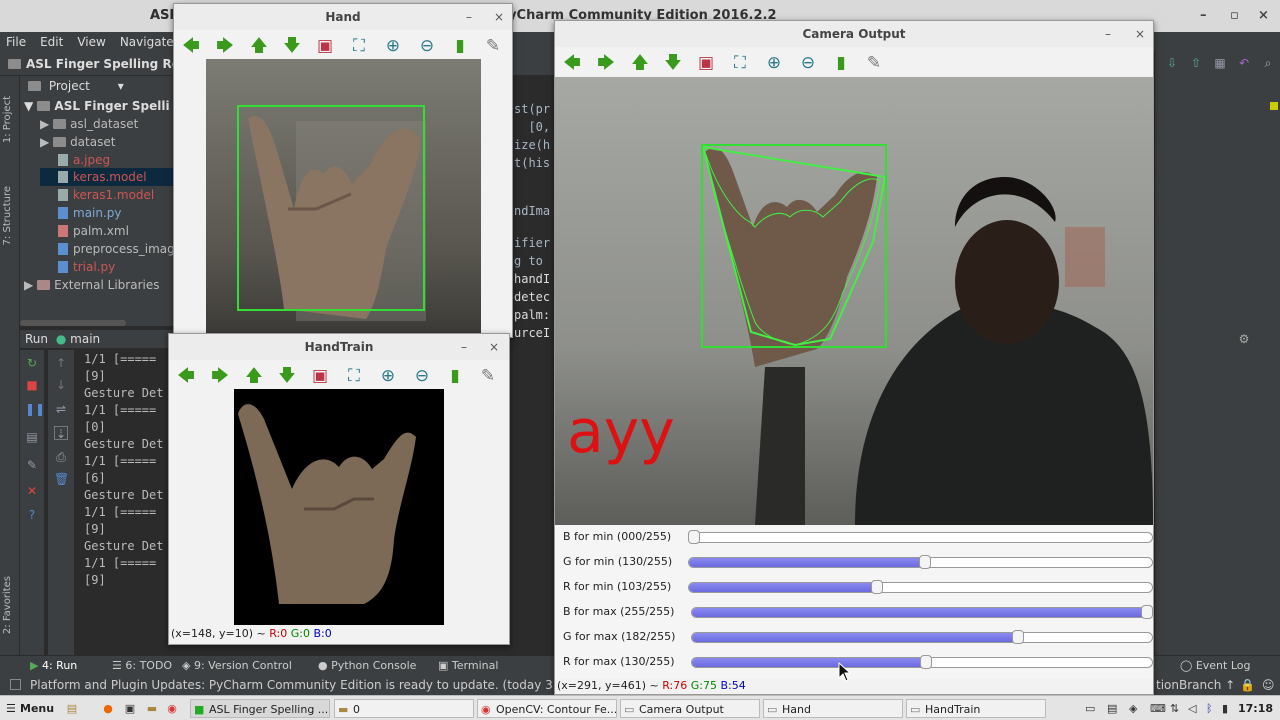  I want to click on tray-shield-icon: ◈, so click(1139, 708).